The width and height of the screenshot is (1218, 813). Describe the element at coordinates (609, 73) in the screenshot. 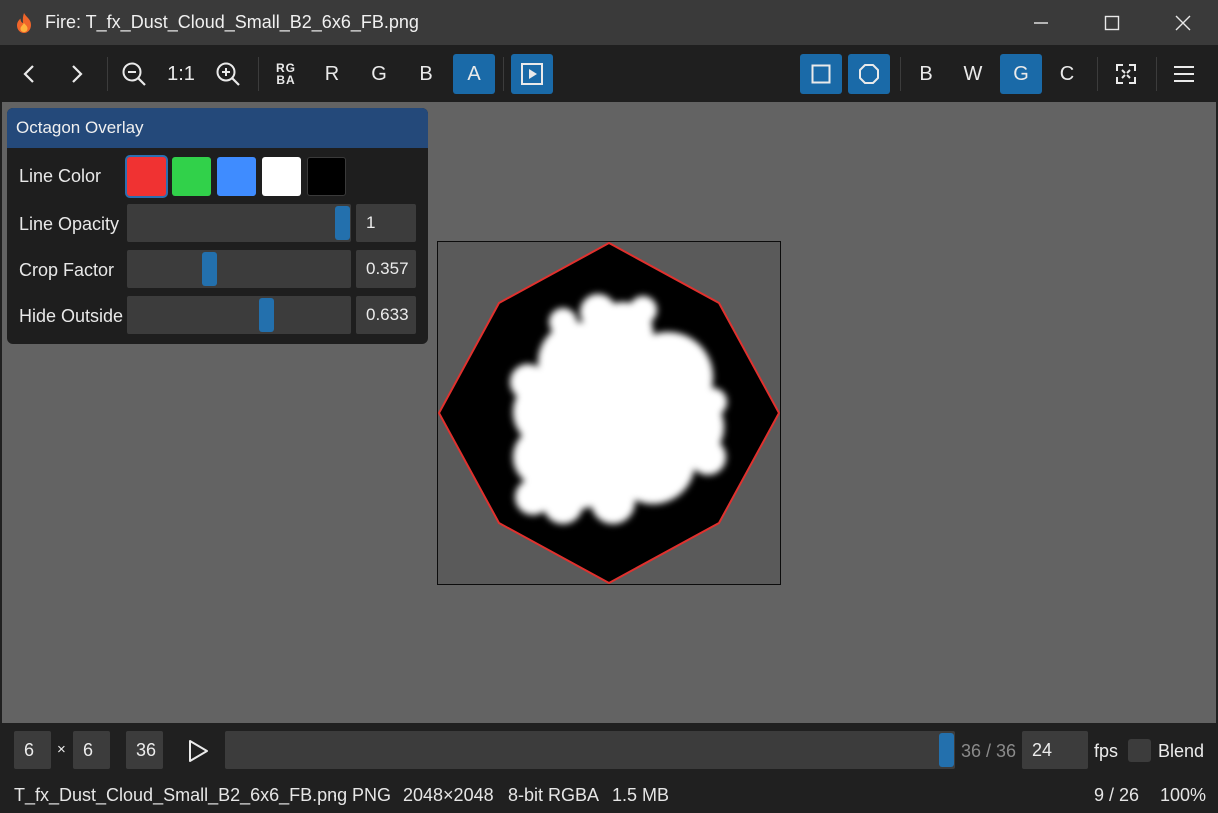

I see `toolbar: 1:1 RG BA R G B A B W G C` at that location.